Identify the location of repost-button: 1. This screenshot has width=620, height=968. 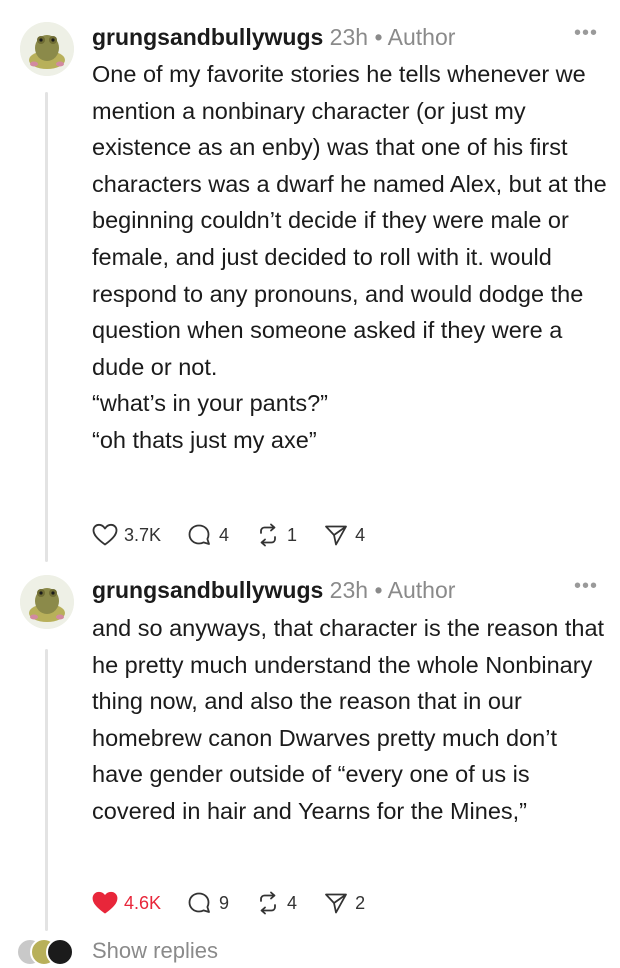
(276, 535).